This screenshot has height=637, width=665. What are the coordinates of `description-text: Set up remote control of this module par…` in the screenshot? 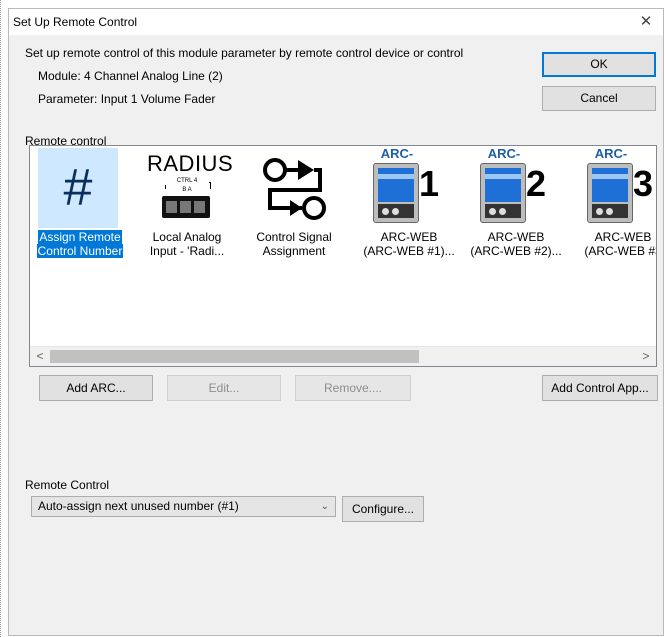 It's located at (244, 53).